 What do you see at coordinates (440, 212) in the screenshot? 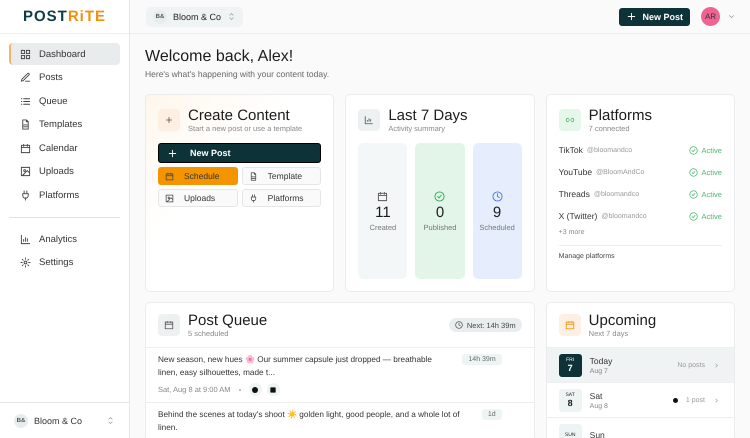
I see `stat-value: 0` at bounding box center [440, 212].